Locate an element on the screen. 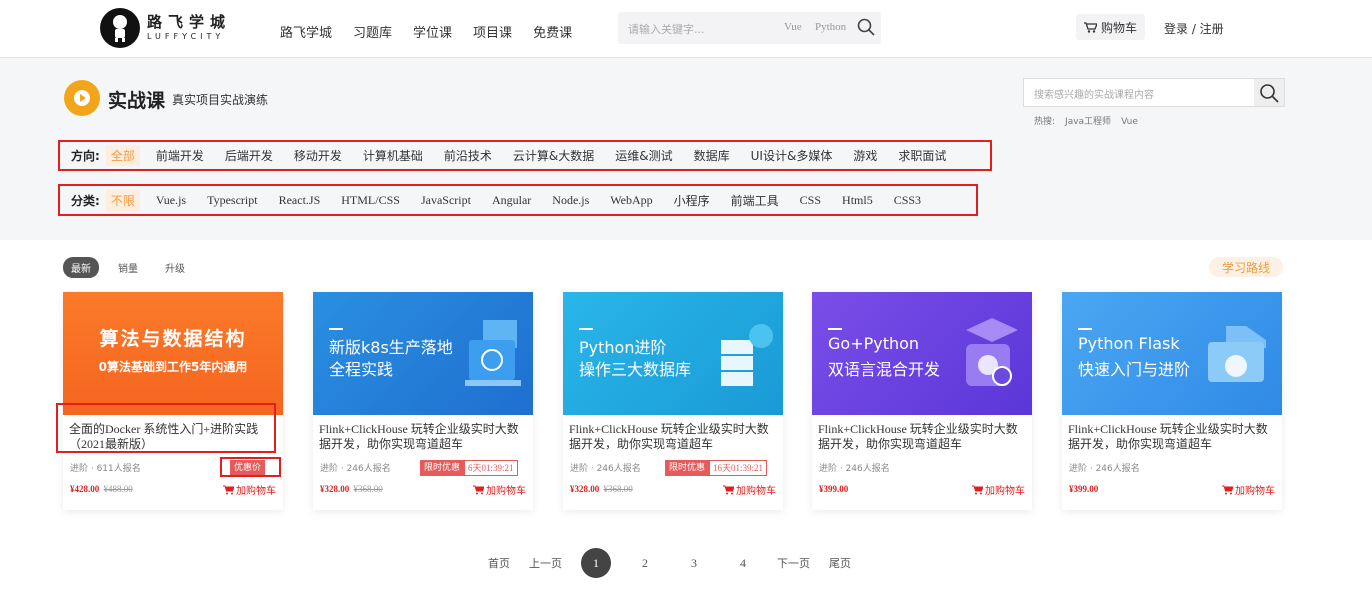  sort-sales: 销量 is located at coordinates (128, 267).